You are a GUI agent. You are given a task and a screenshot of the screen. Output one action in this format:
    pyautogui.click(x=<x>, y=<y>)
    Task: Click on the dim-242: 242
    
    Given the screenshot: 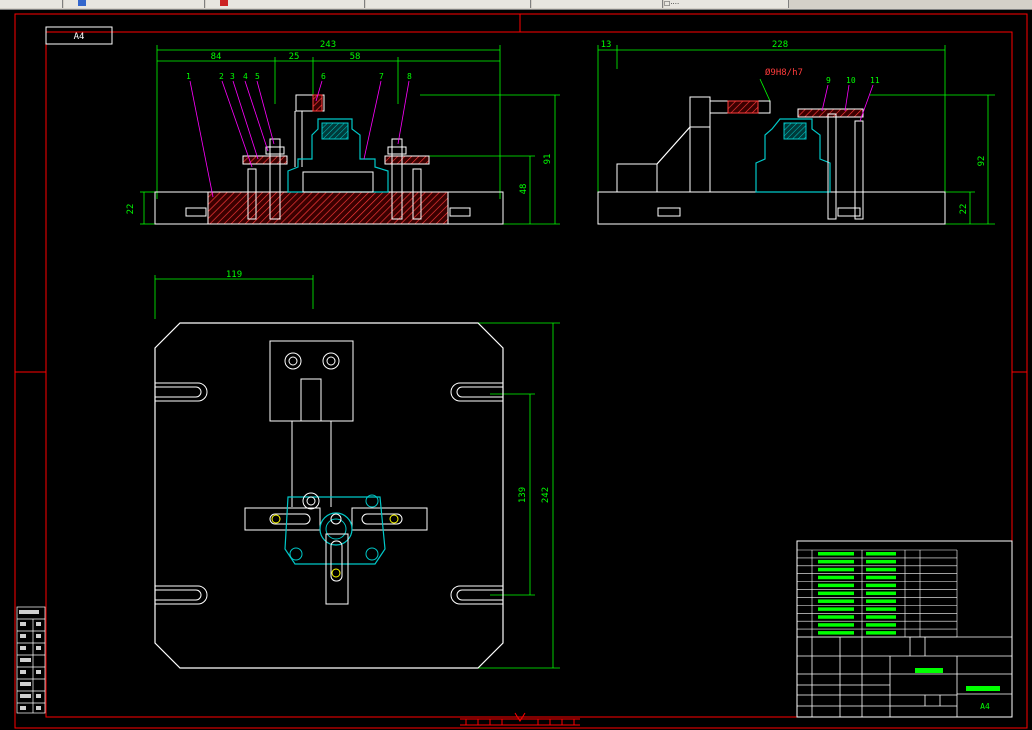 What is the action you would take?
    pyautogui.click(x=546, y=495)
    